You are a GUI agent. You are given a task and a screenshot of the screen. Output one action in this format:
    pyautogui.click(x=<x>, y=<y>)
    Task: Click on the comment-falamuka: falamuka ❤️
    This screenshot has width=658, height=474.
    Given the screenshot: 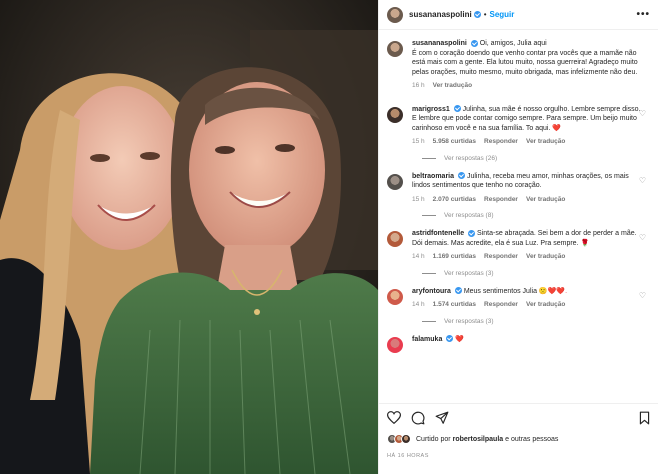 What is the action you would take?
    pyautogui.click(x=518, y=344)
    